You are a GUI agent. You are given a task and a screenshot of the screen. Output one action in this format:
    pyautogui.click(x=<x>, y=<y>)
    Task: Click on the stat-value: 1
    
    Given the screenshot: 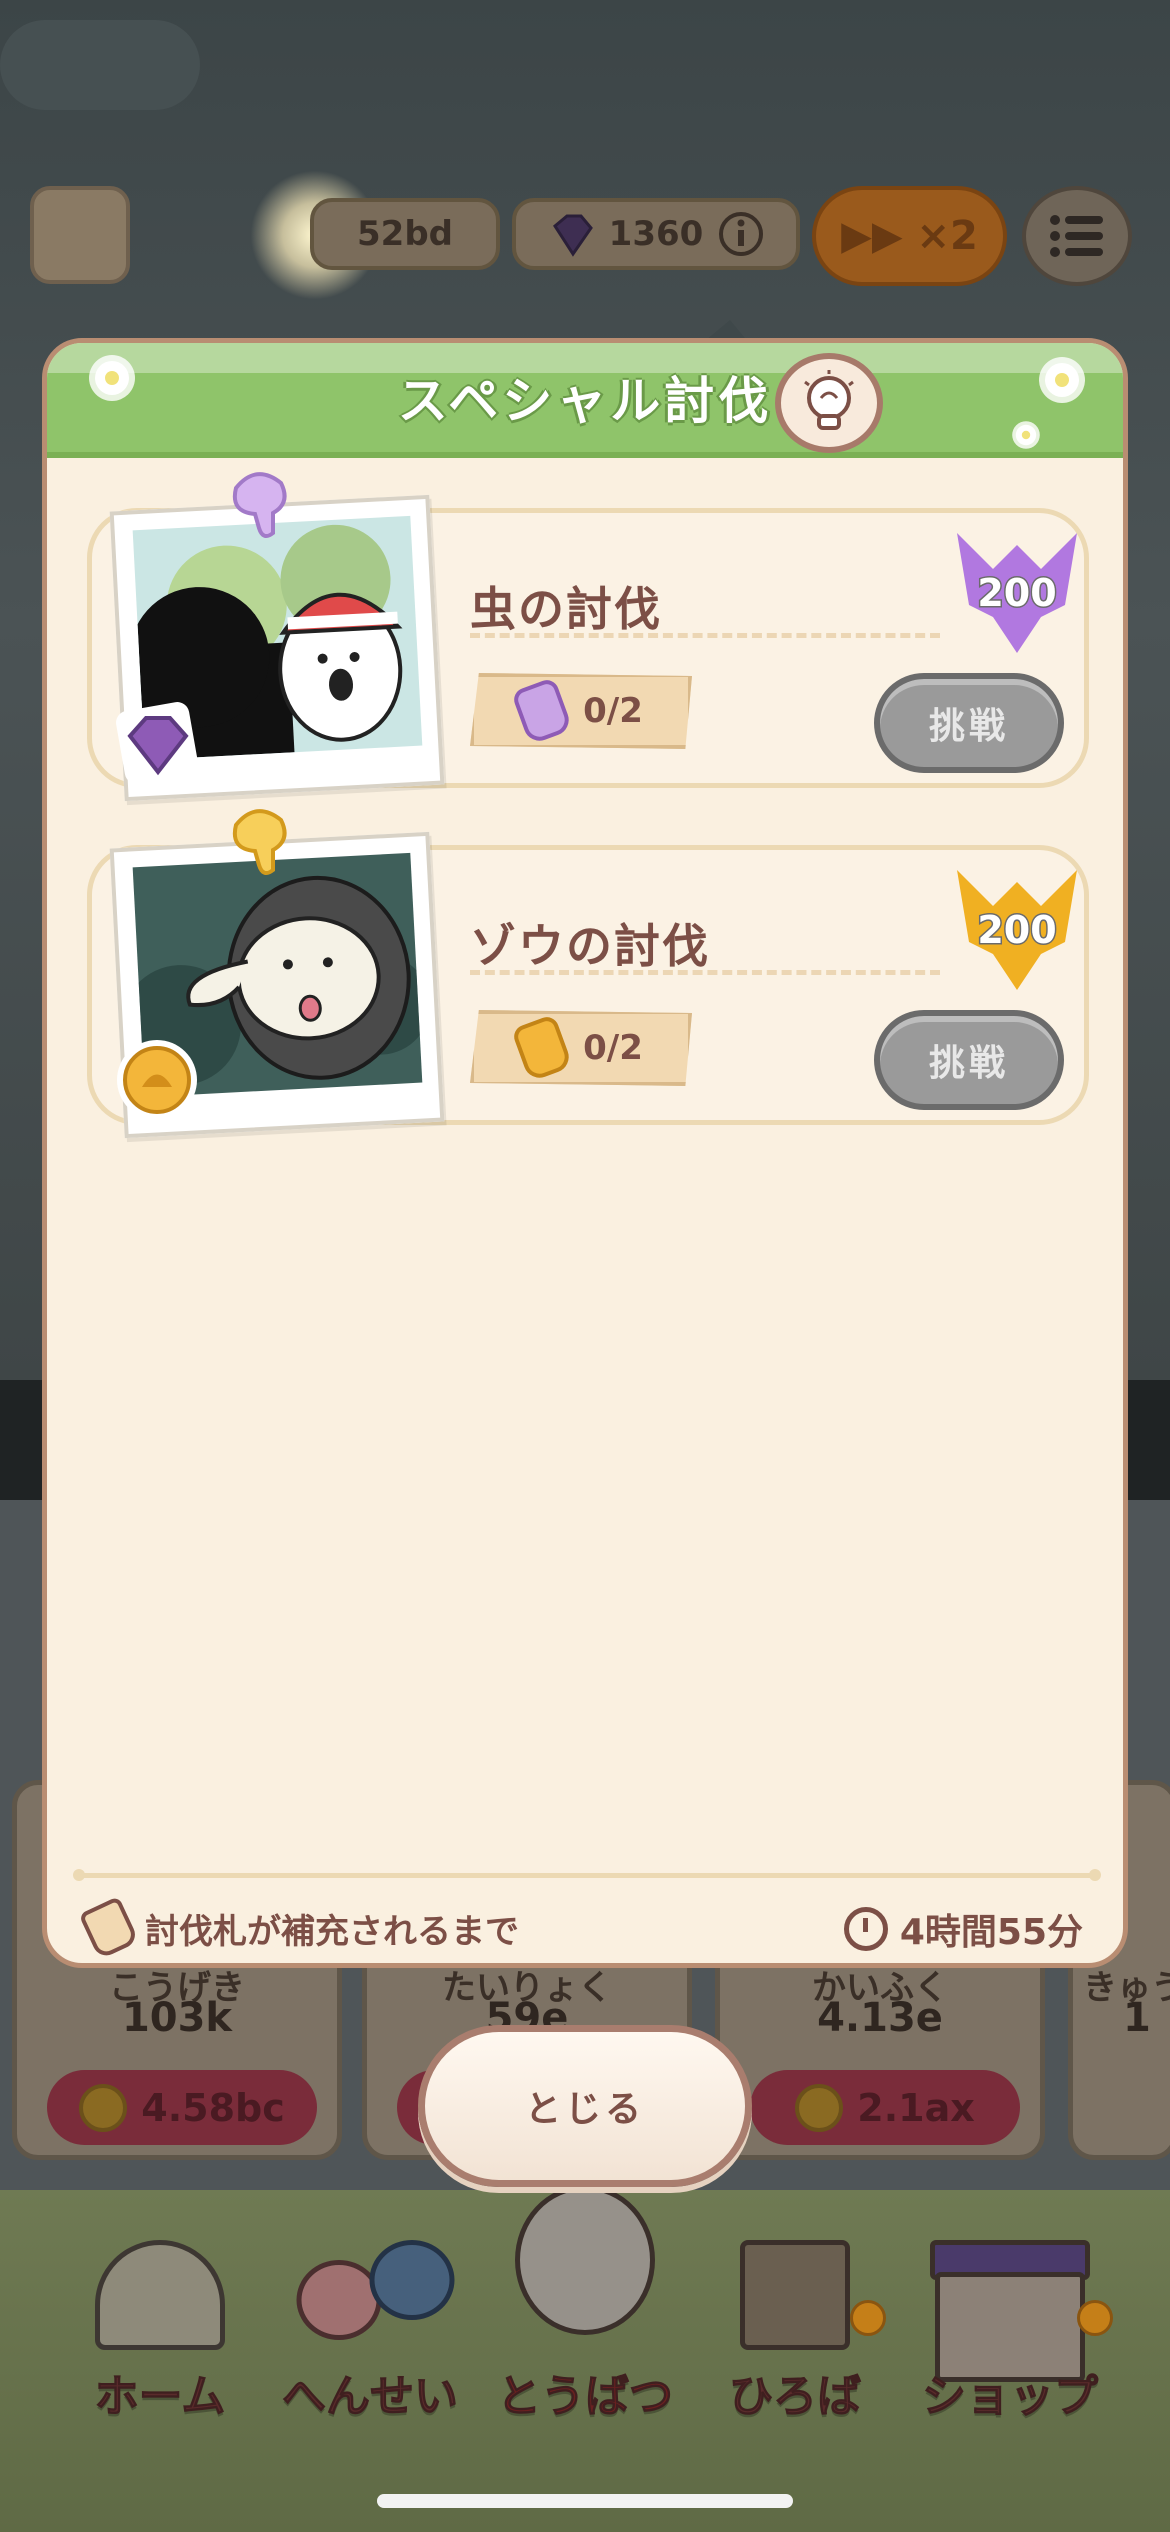 What is the action you would take?
    pyautogui.click(x=1137, y=2018)
    